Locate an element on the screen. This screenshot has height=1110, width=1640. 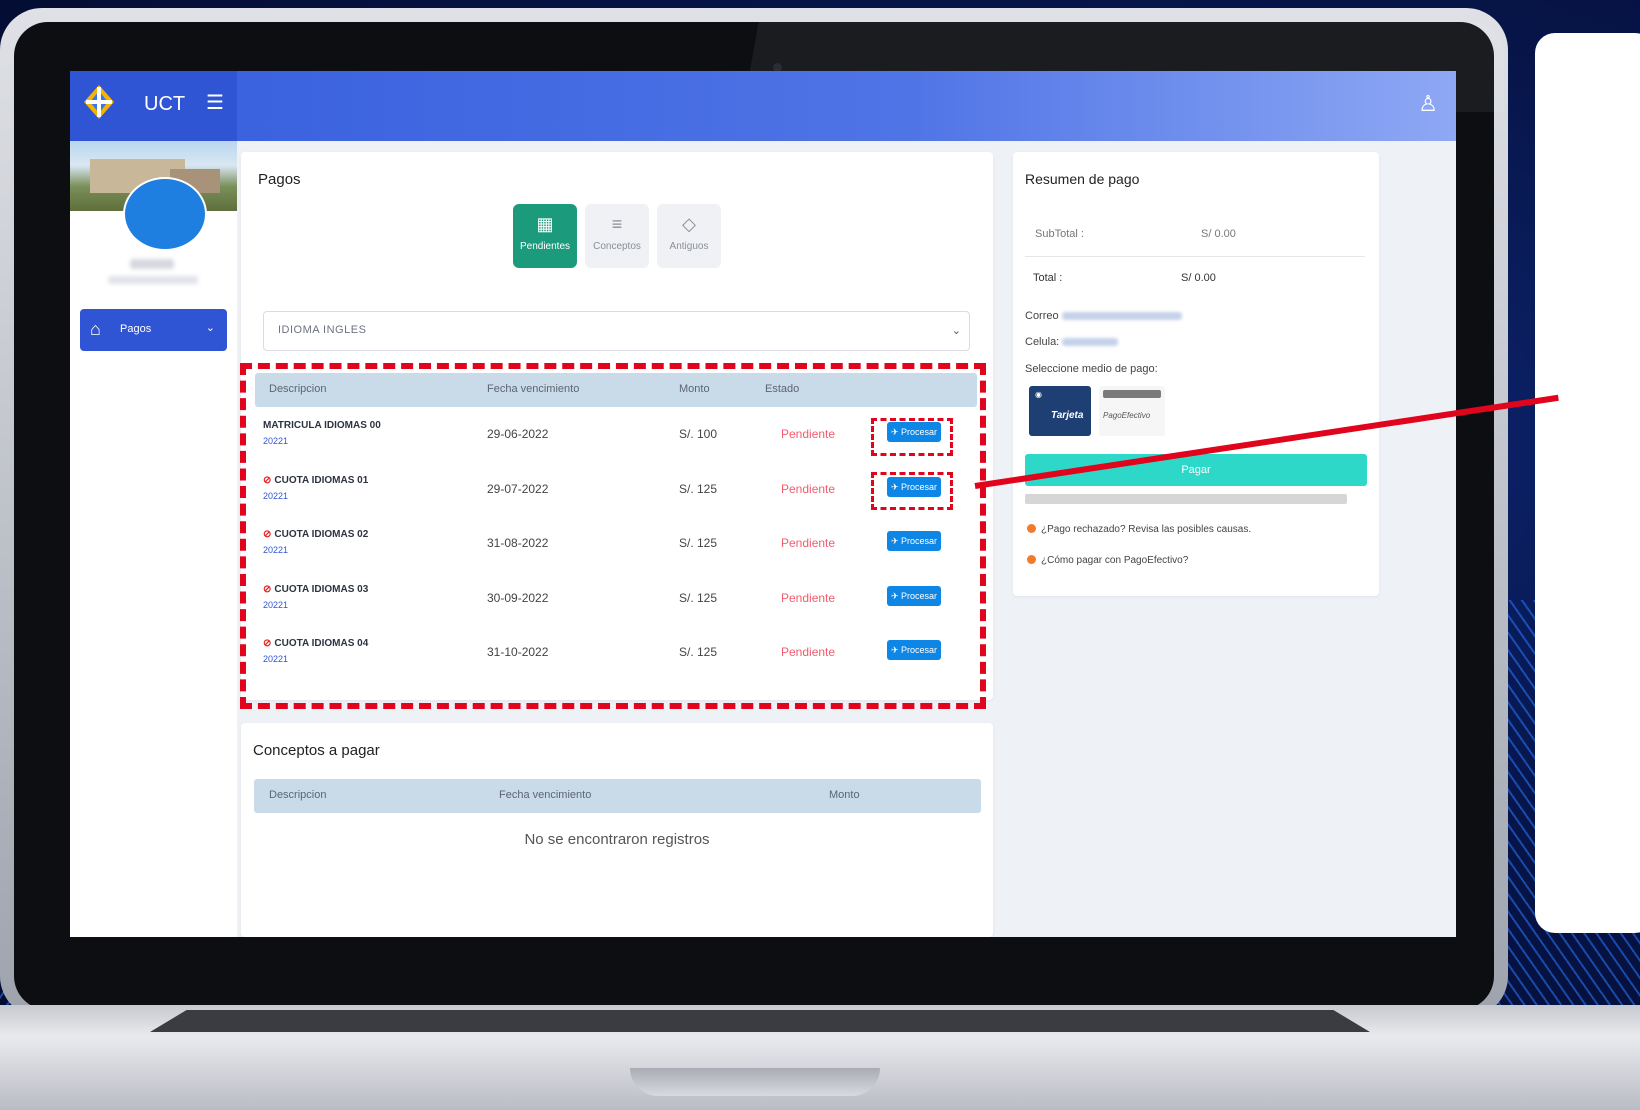
celular-field: Celula: is located at coordinates (1072, 342).